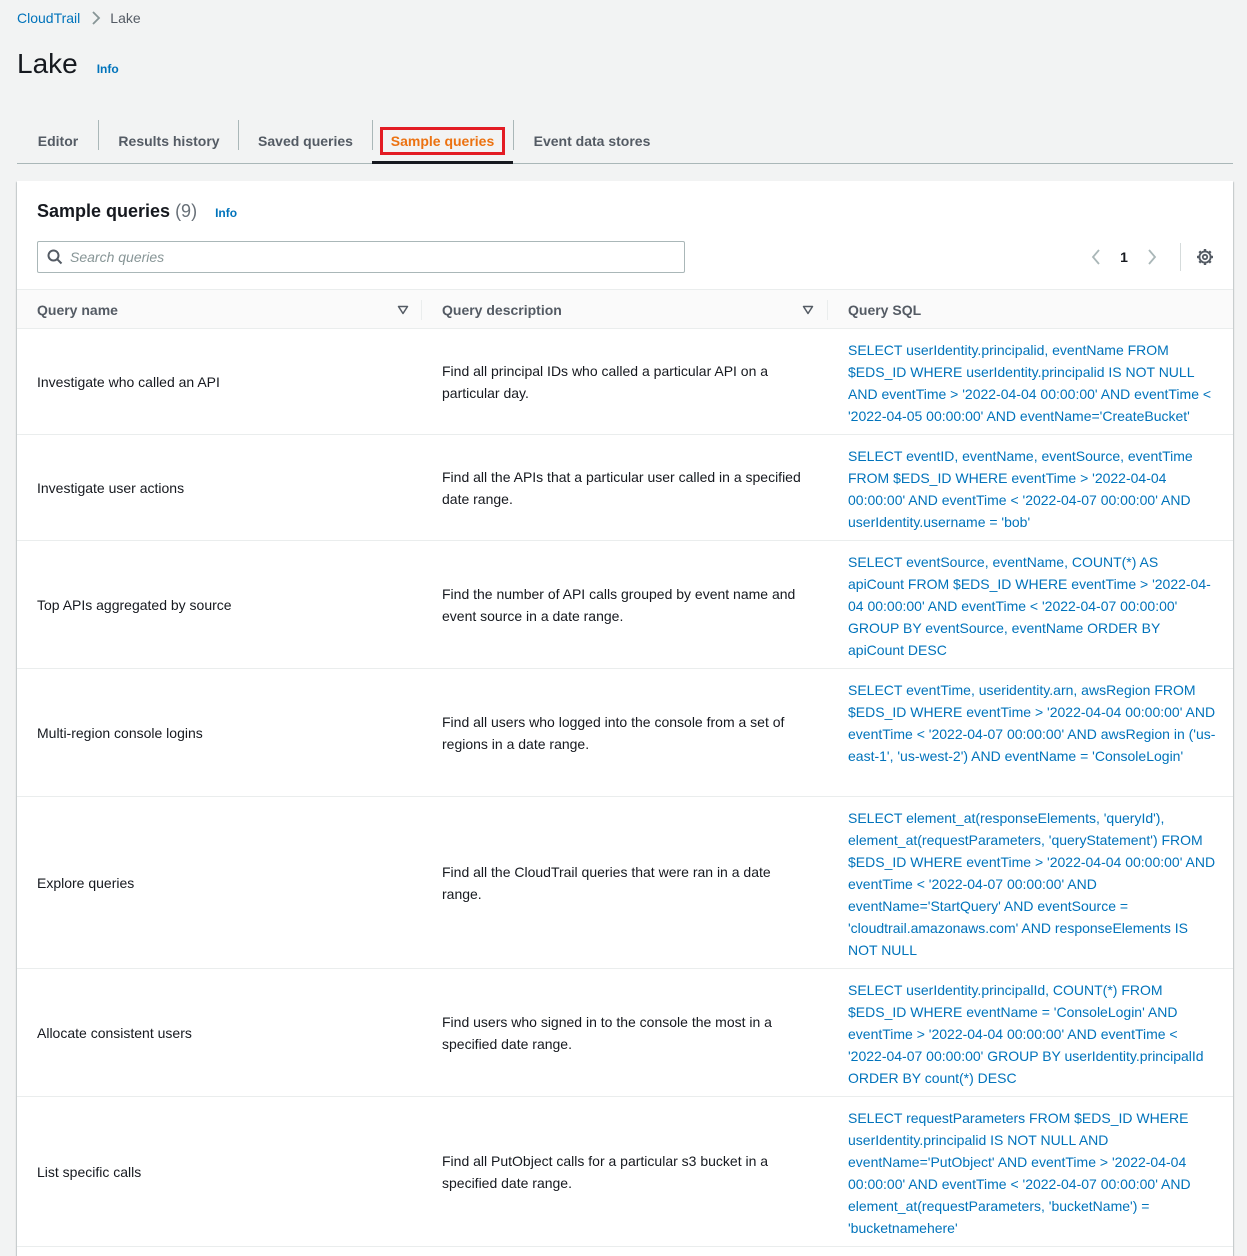 The height and width of the screenshot is (1256, 1247). I want to click on tab-label: Sample queries, so click(442, 140).